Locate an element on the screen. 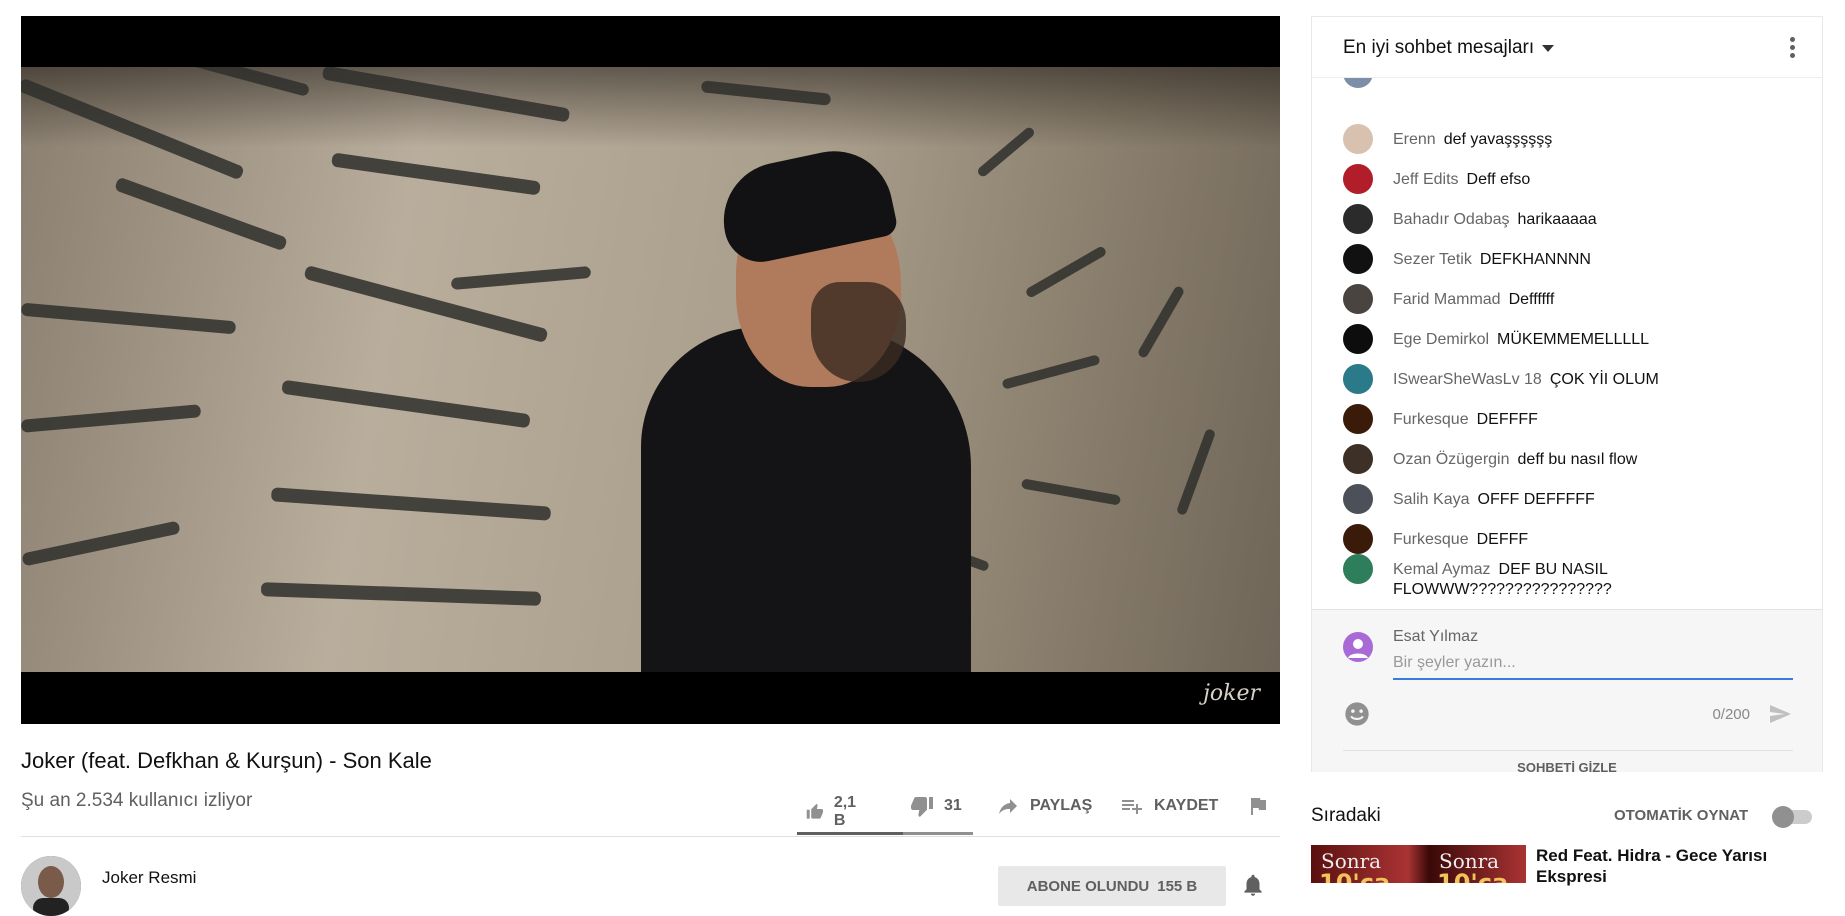 The height and width of the screenshot is (916, 1845). current-user-avatar is located at coordinates (1358, 647).